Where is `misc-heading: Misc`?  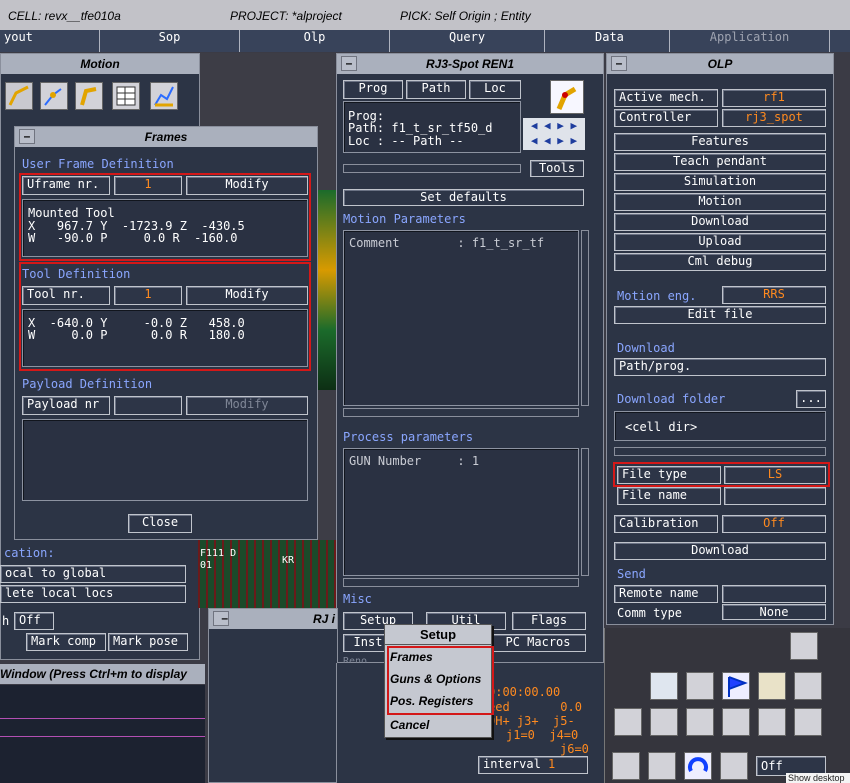 misc-heading: Misc is located at coordinates (357, 599).